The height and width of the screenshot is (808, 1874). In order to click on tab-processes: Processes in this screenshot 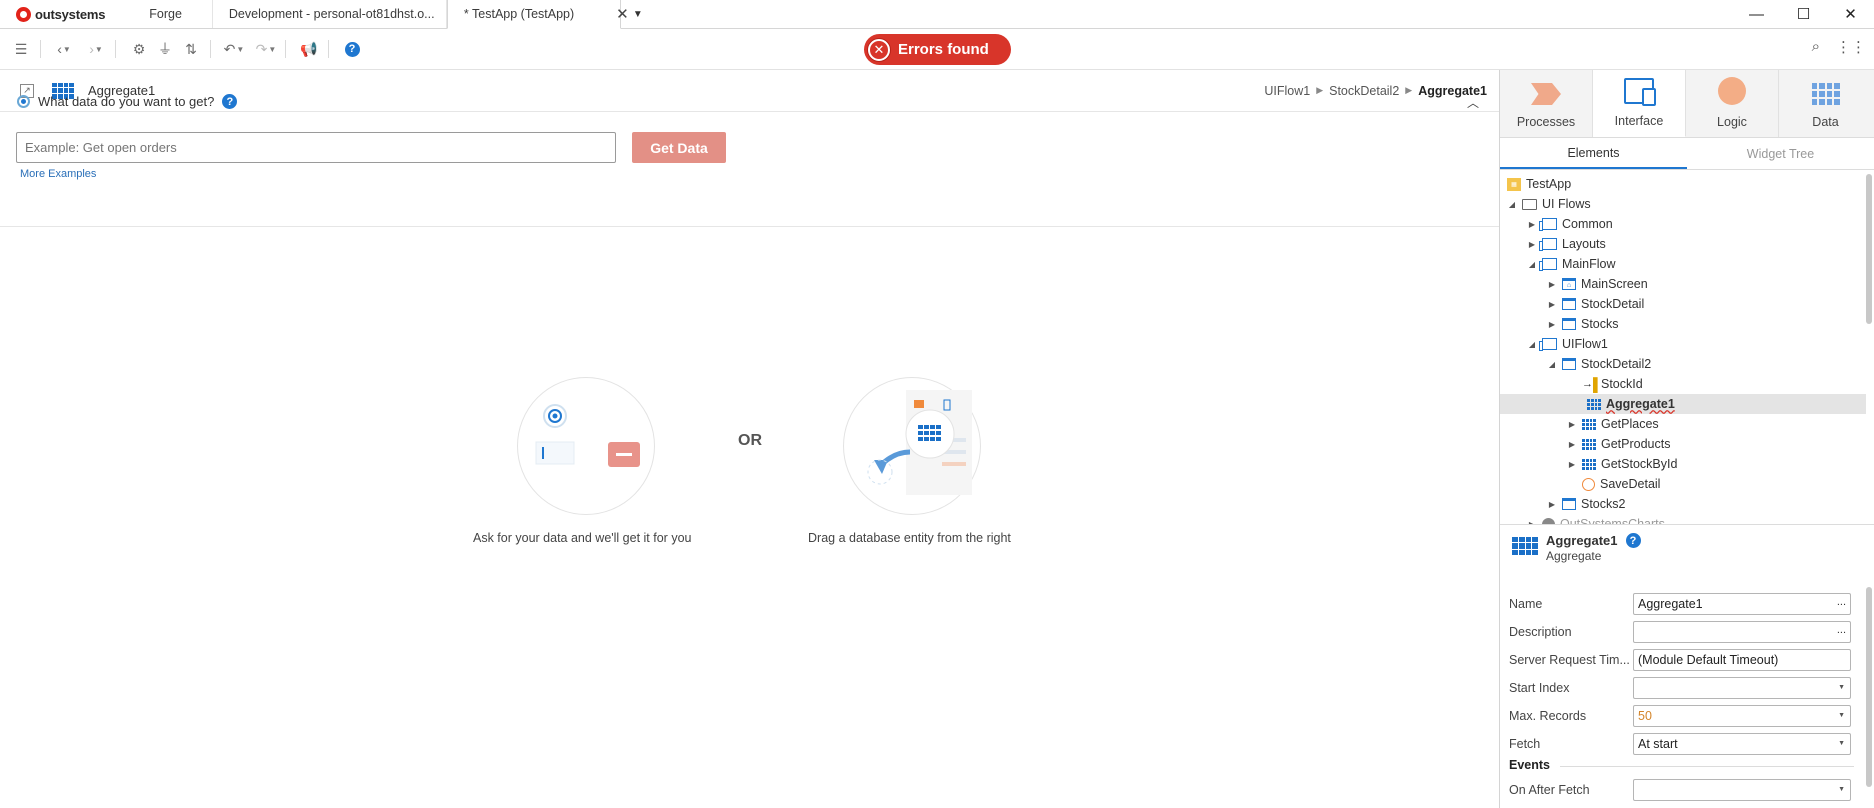, I will do `click(1546, 103)`.